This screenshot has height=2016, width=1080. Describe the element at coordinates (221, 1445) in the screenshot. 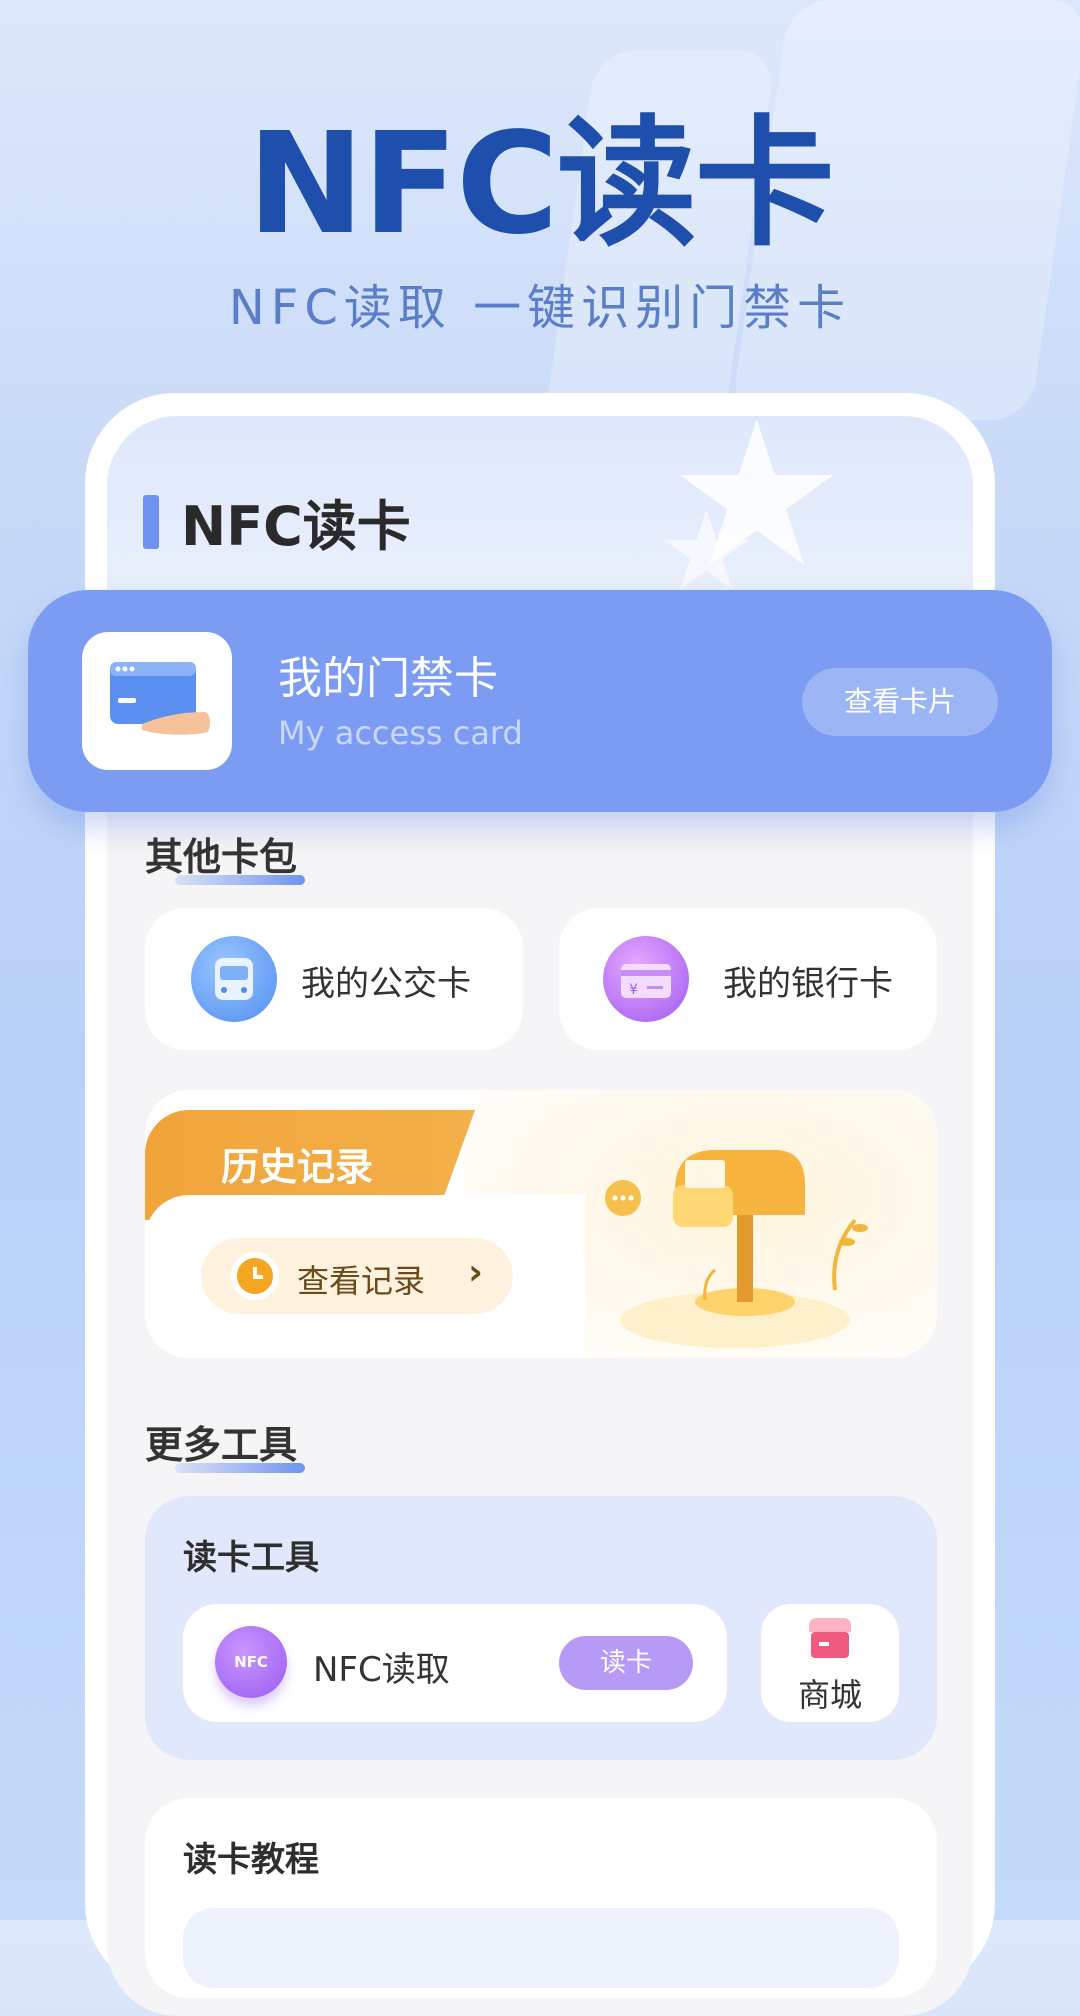

I see `more-tools-title-text: 更多工具` at that location.